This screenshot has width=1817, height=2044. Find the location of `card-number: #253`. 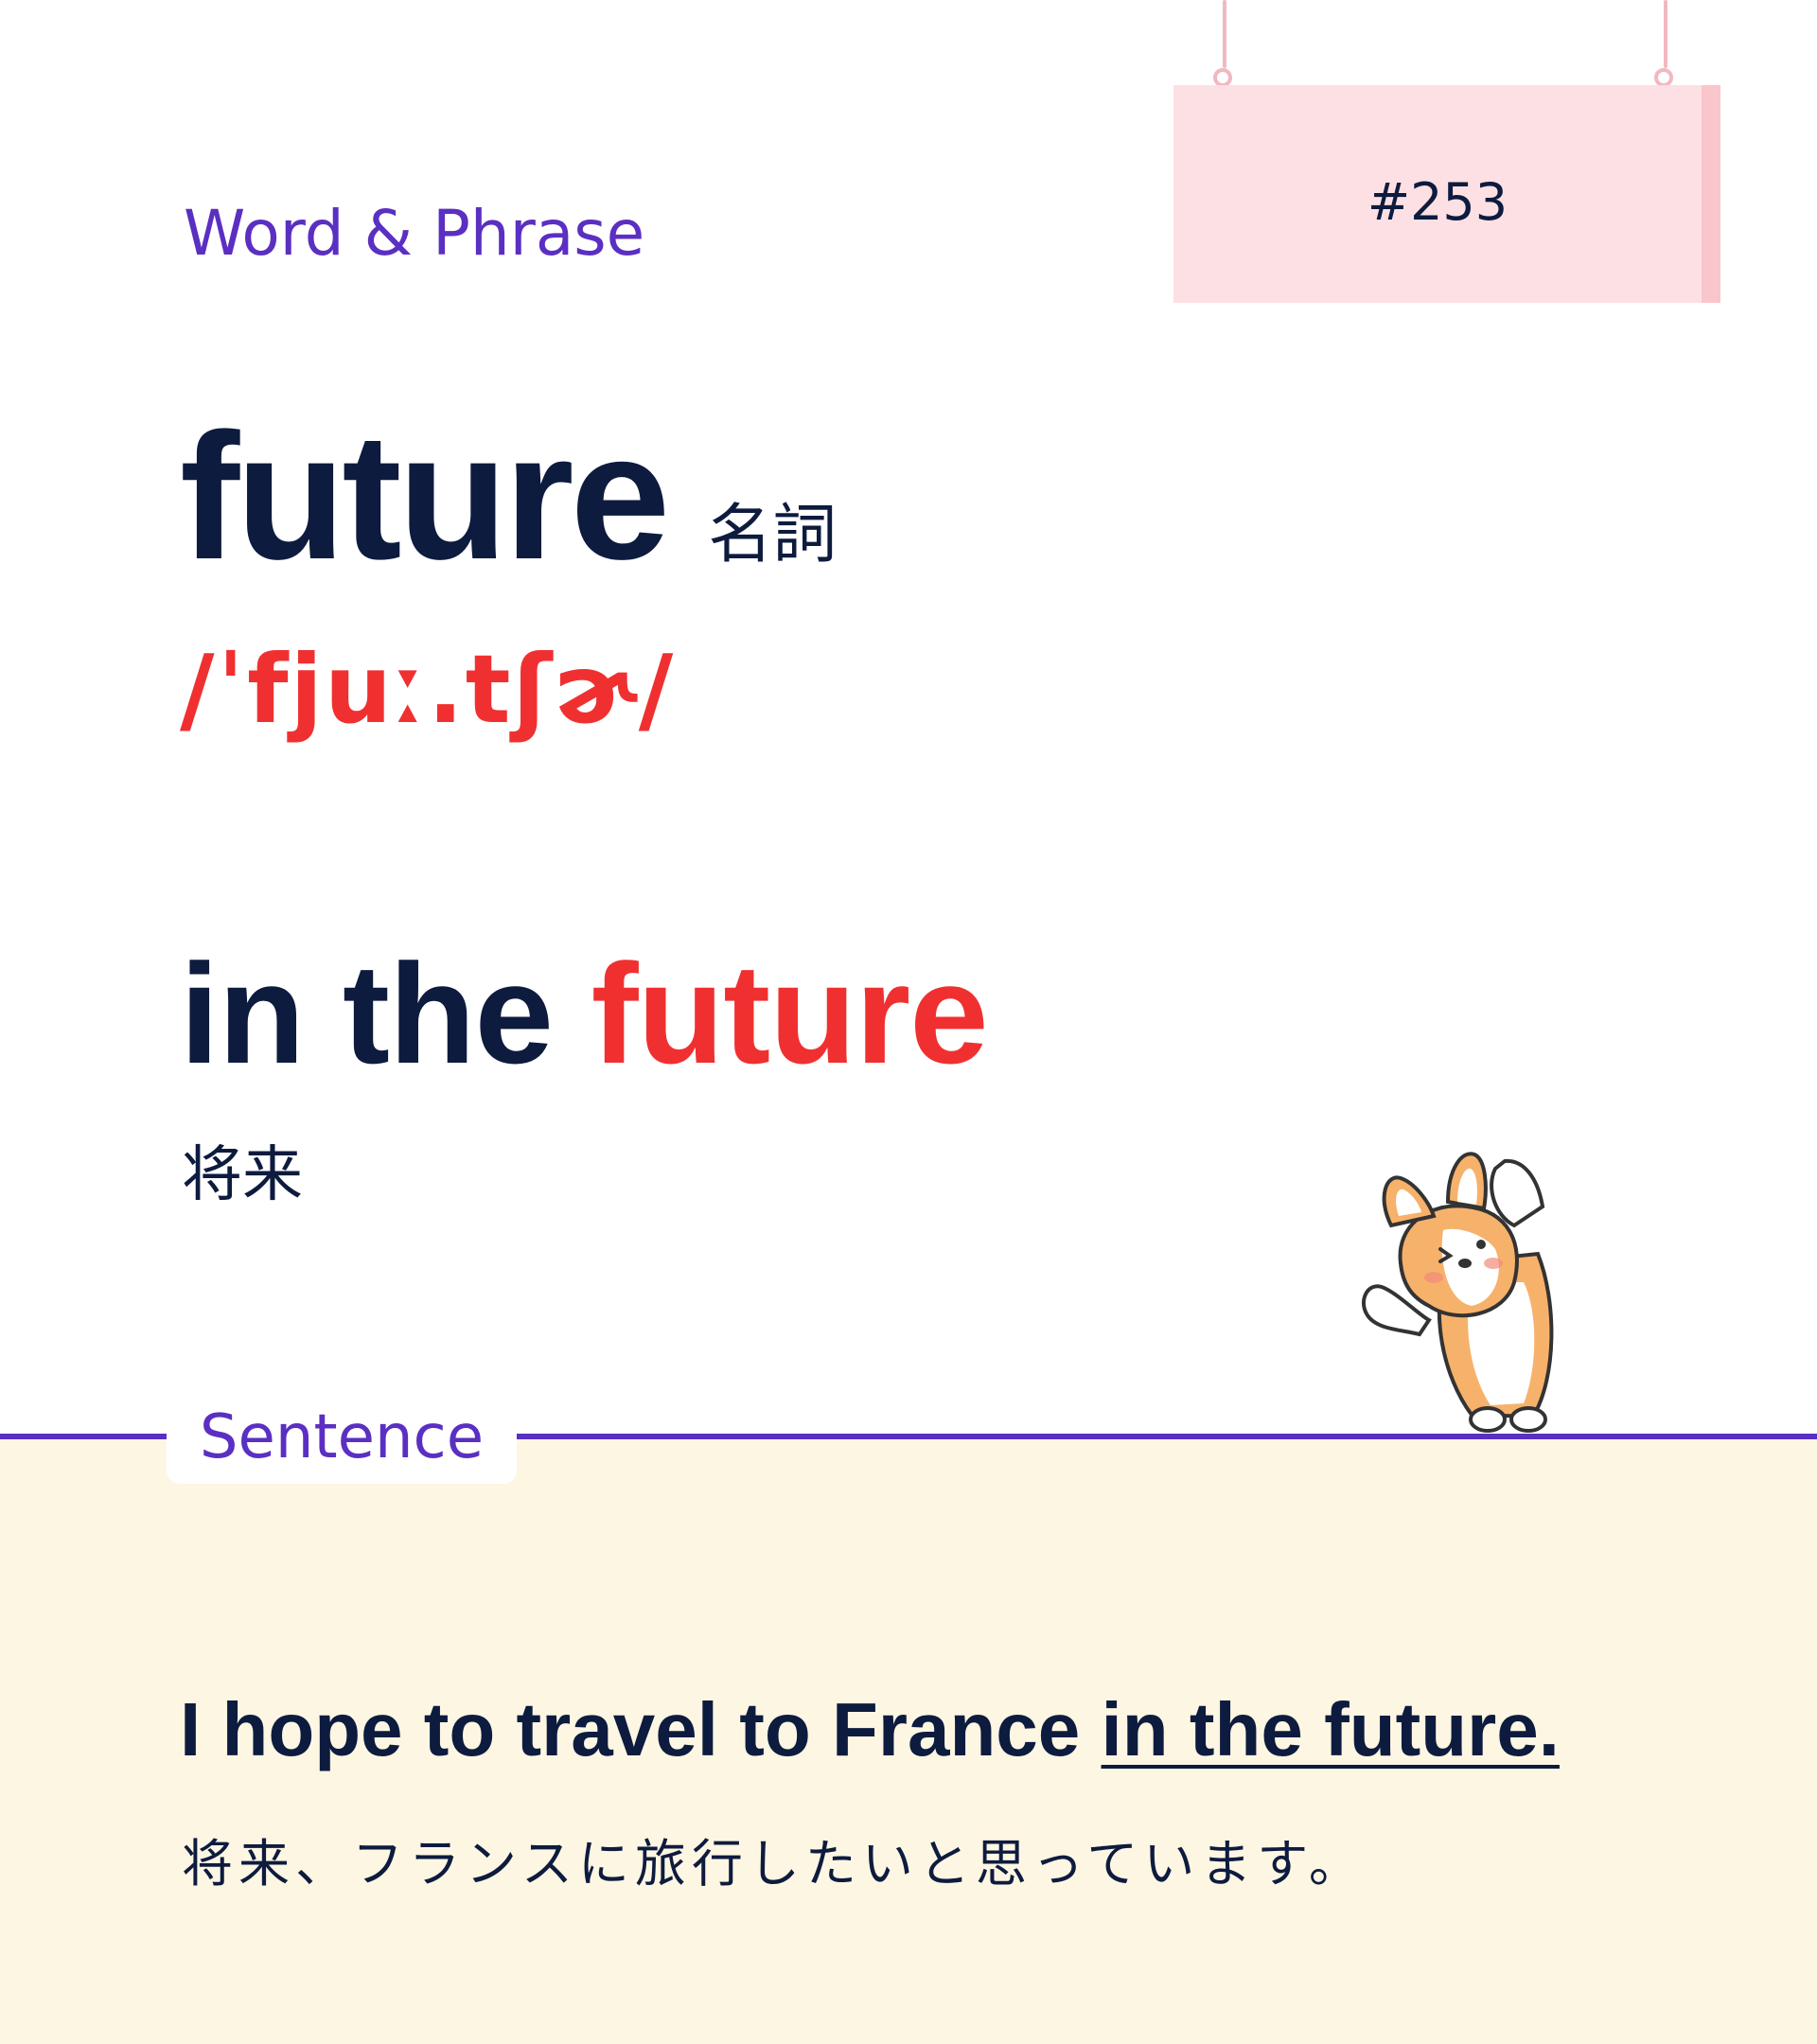

card-number: #253 is located at coordinates (1437, 202).